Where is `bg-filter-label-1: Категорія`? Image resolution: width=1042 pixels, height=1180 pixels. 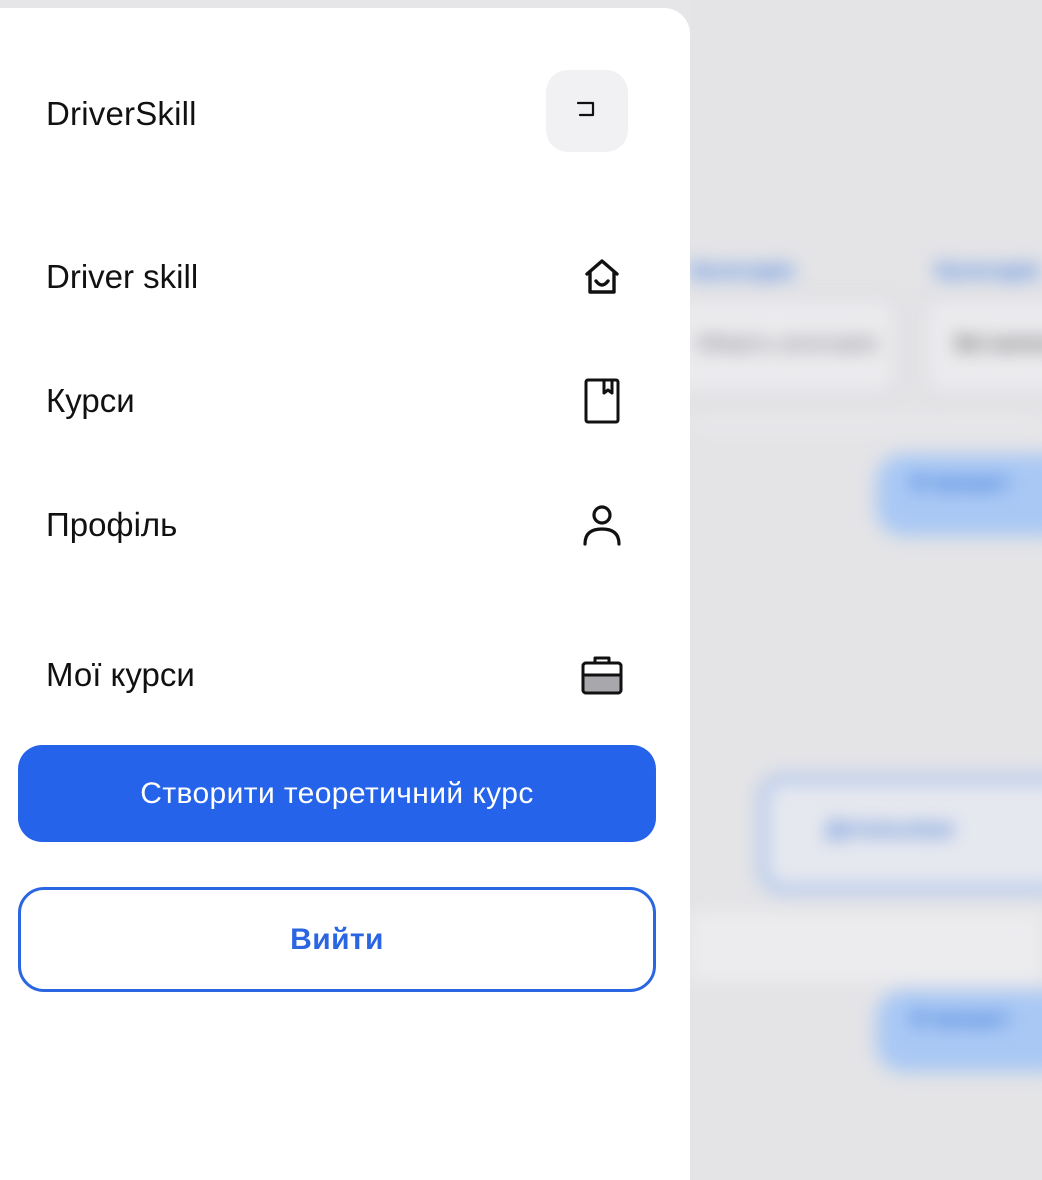
bg-filter-label-1: Категорія is located at coordinates (742, 270).